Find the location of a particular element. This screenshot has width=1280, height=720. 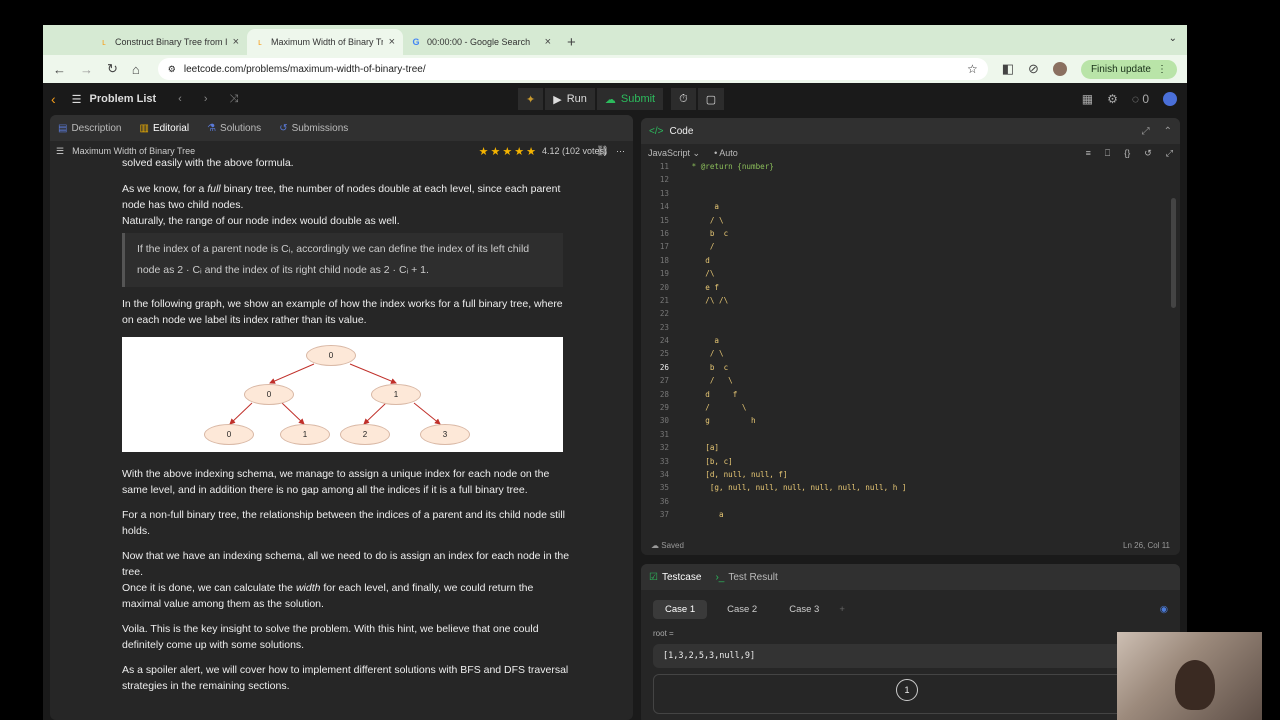

tab-label: Description is located at coordinates (96, 128).